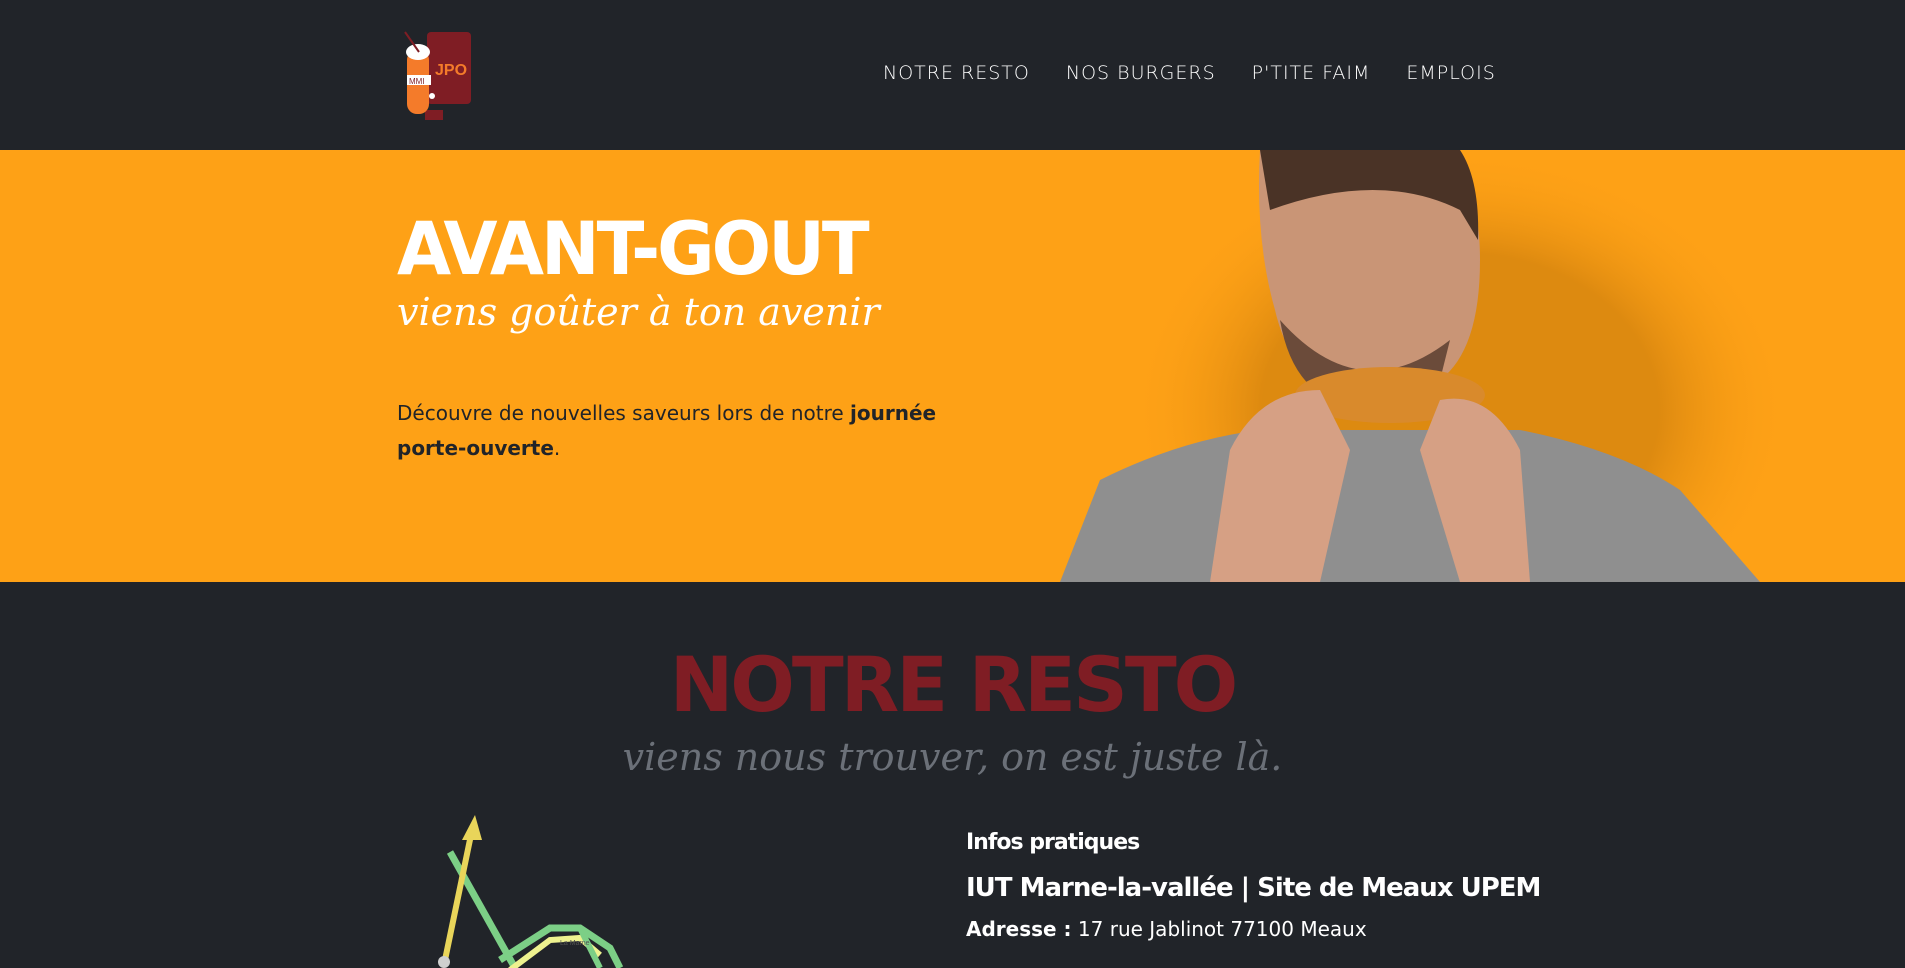 Image resolution: width=1905 pixels, height=968 pixels. I want to click on nav-notre-resto: NOTRE RESTO, so click(956, 73).